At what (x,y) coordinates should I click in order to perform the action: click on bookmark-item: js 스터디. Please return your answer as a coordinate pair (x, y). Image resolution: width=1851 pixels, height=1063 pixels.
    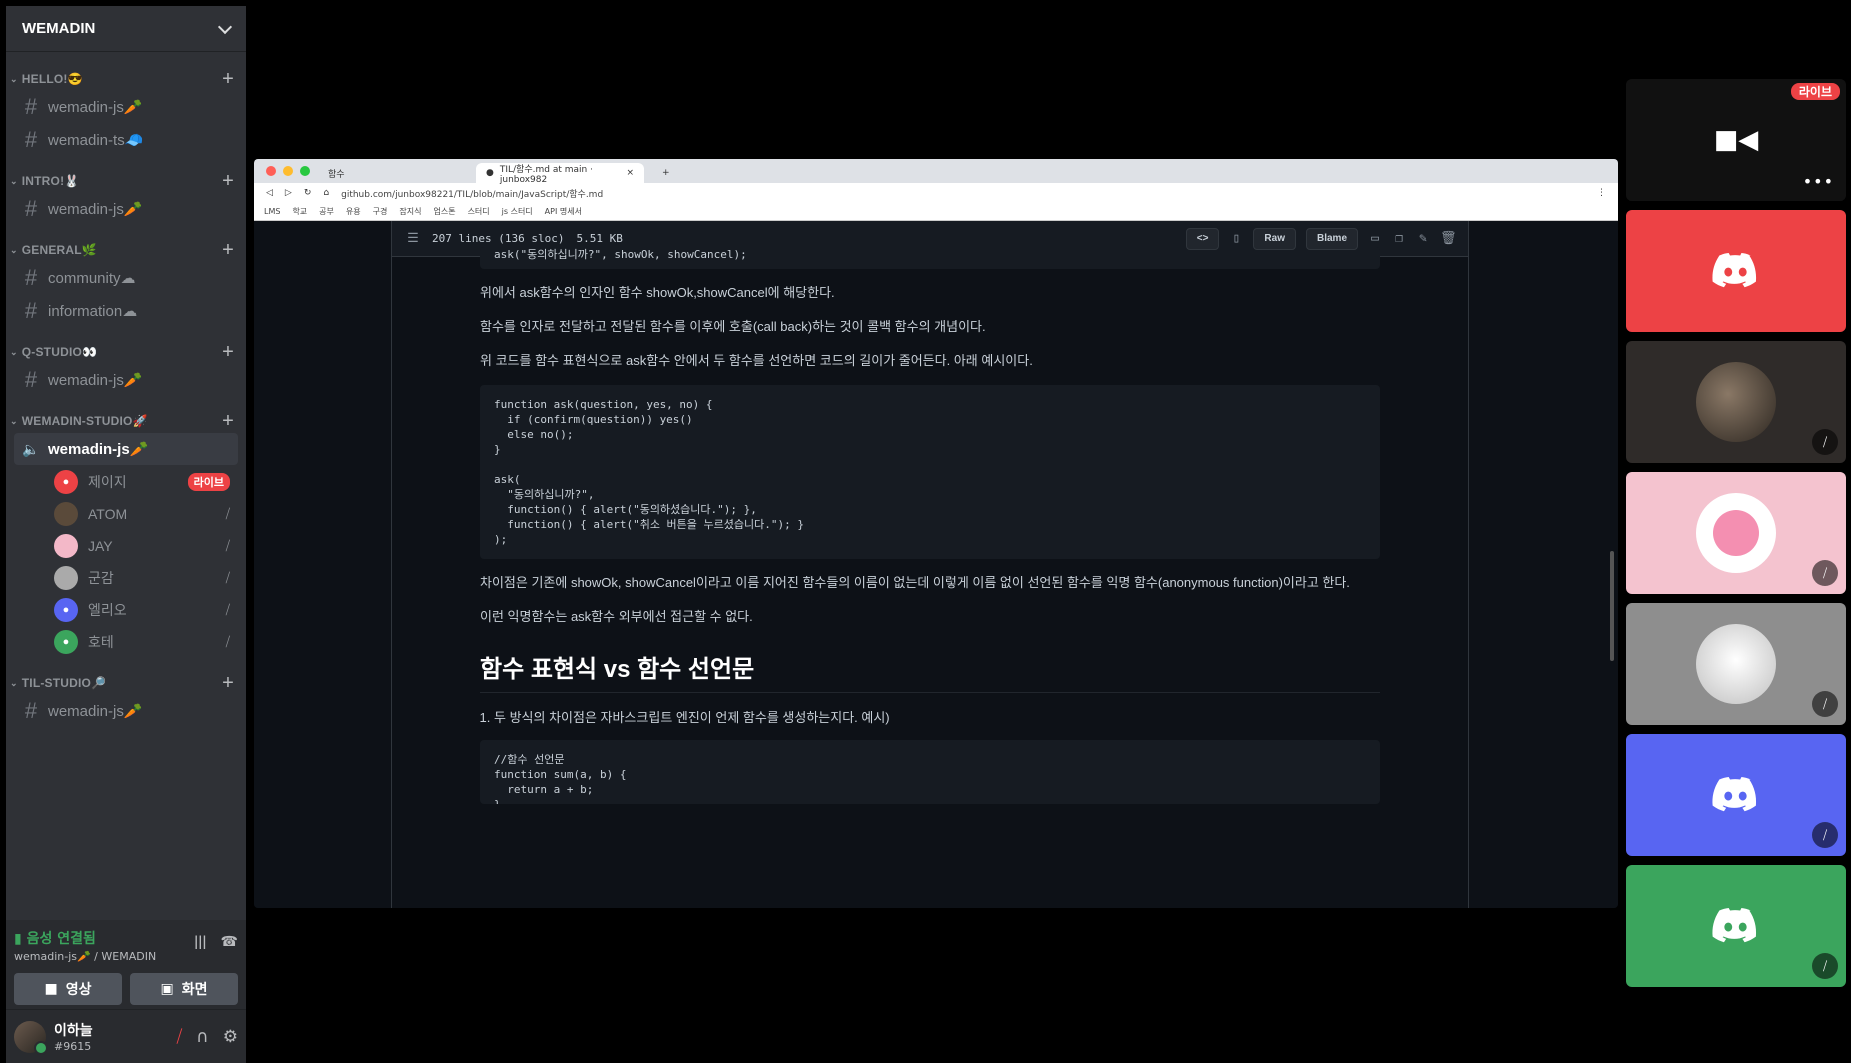
    Looking at the image, I should click on (517, 211).